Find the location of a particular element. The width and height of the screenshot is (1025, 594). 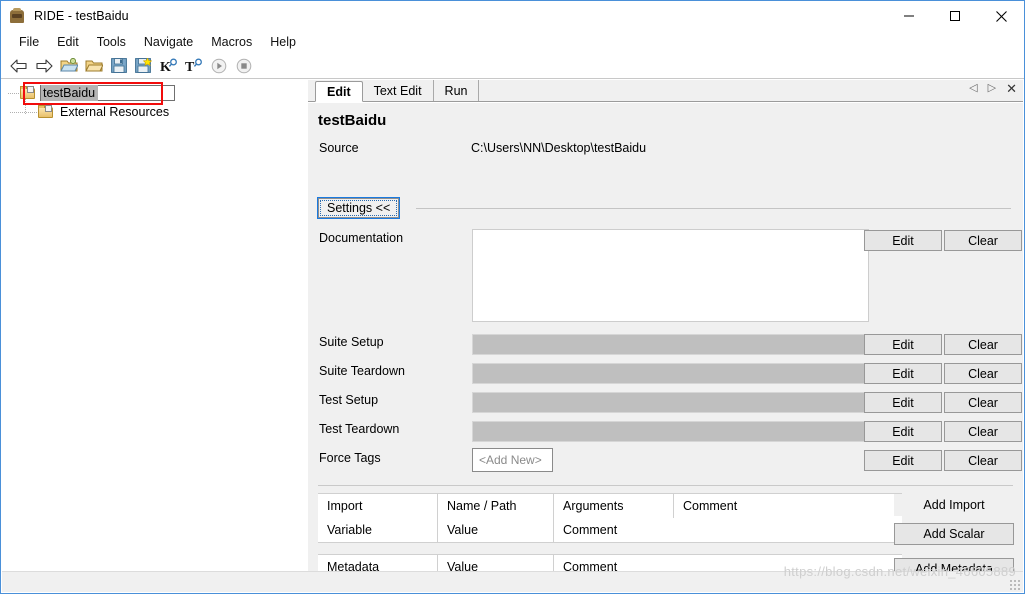

window-title: RIDE - testBaidu is located at coordinates (81, 16).